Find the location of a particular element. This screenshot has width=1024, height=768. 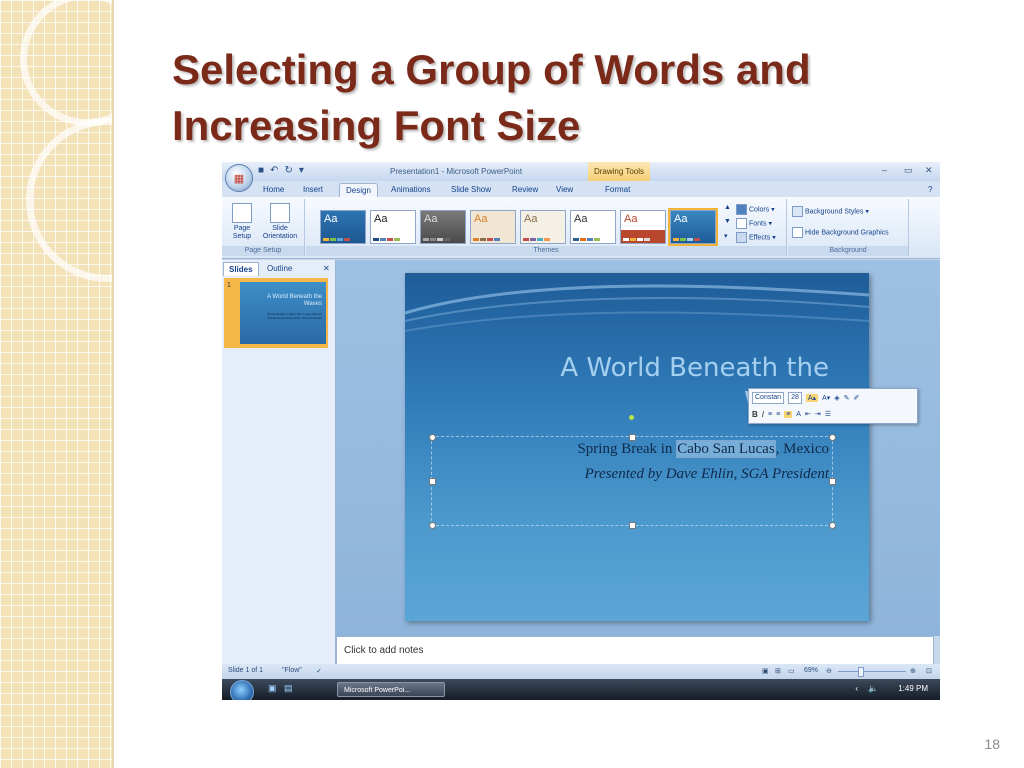

slide-orientation-button: Slide Orientation is located at coordinates (280, 222).